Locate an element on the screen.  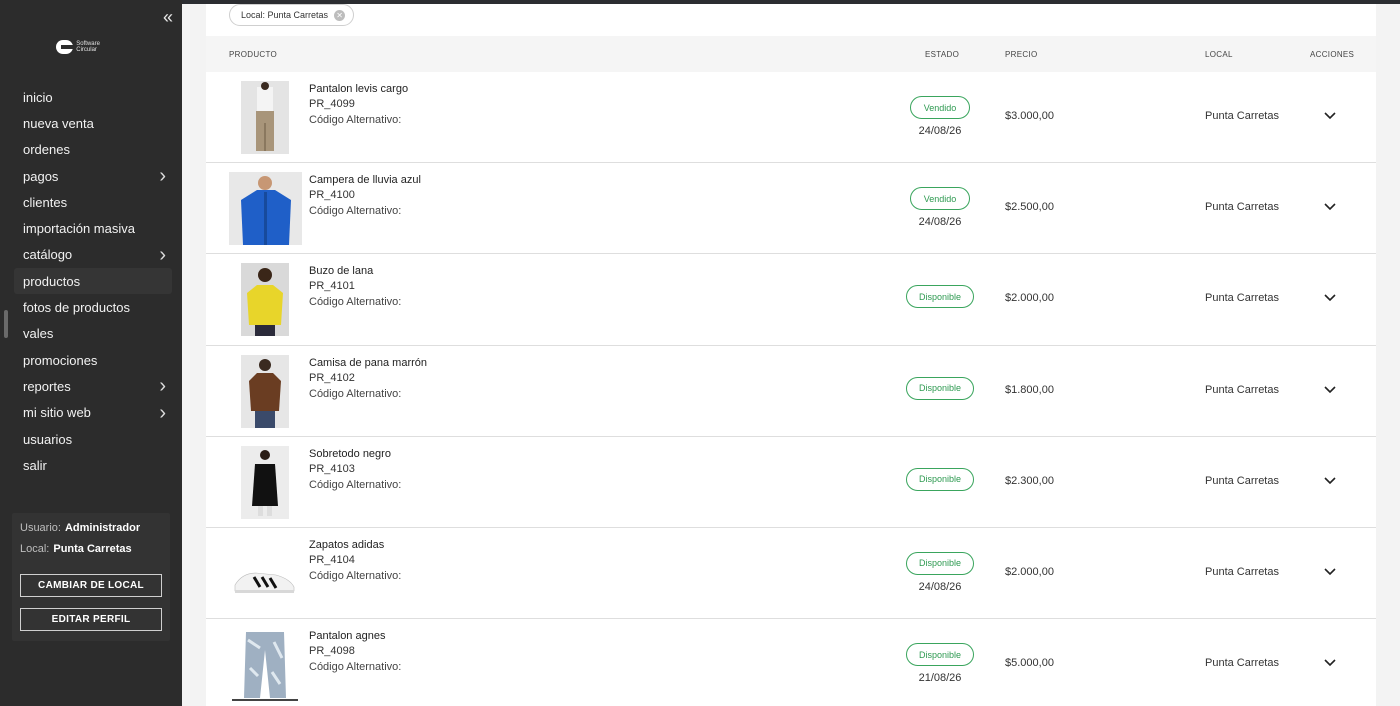
sidebar-item-promociones: promociones is located at coordinates (93, 360).